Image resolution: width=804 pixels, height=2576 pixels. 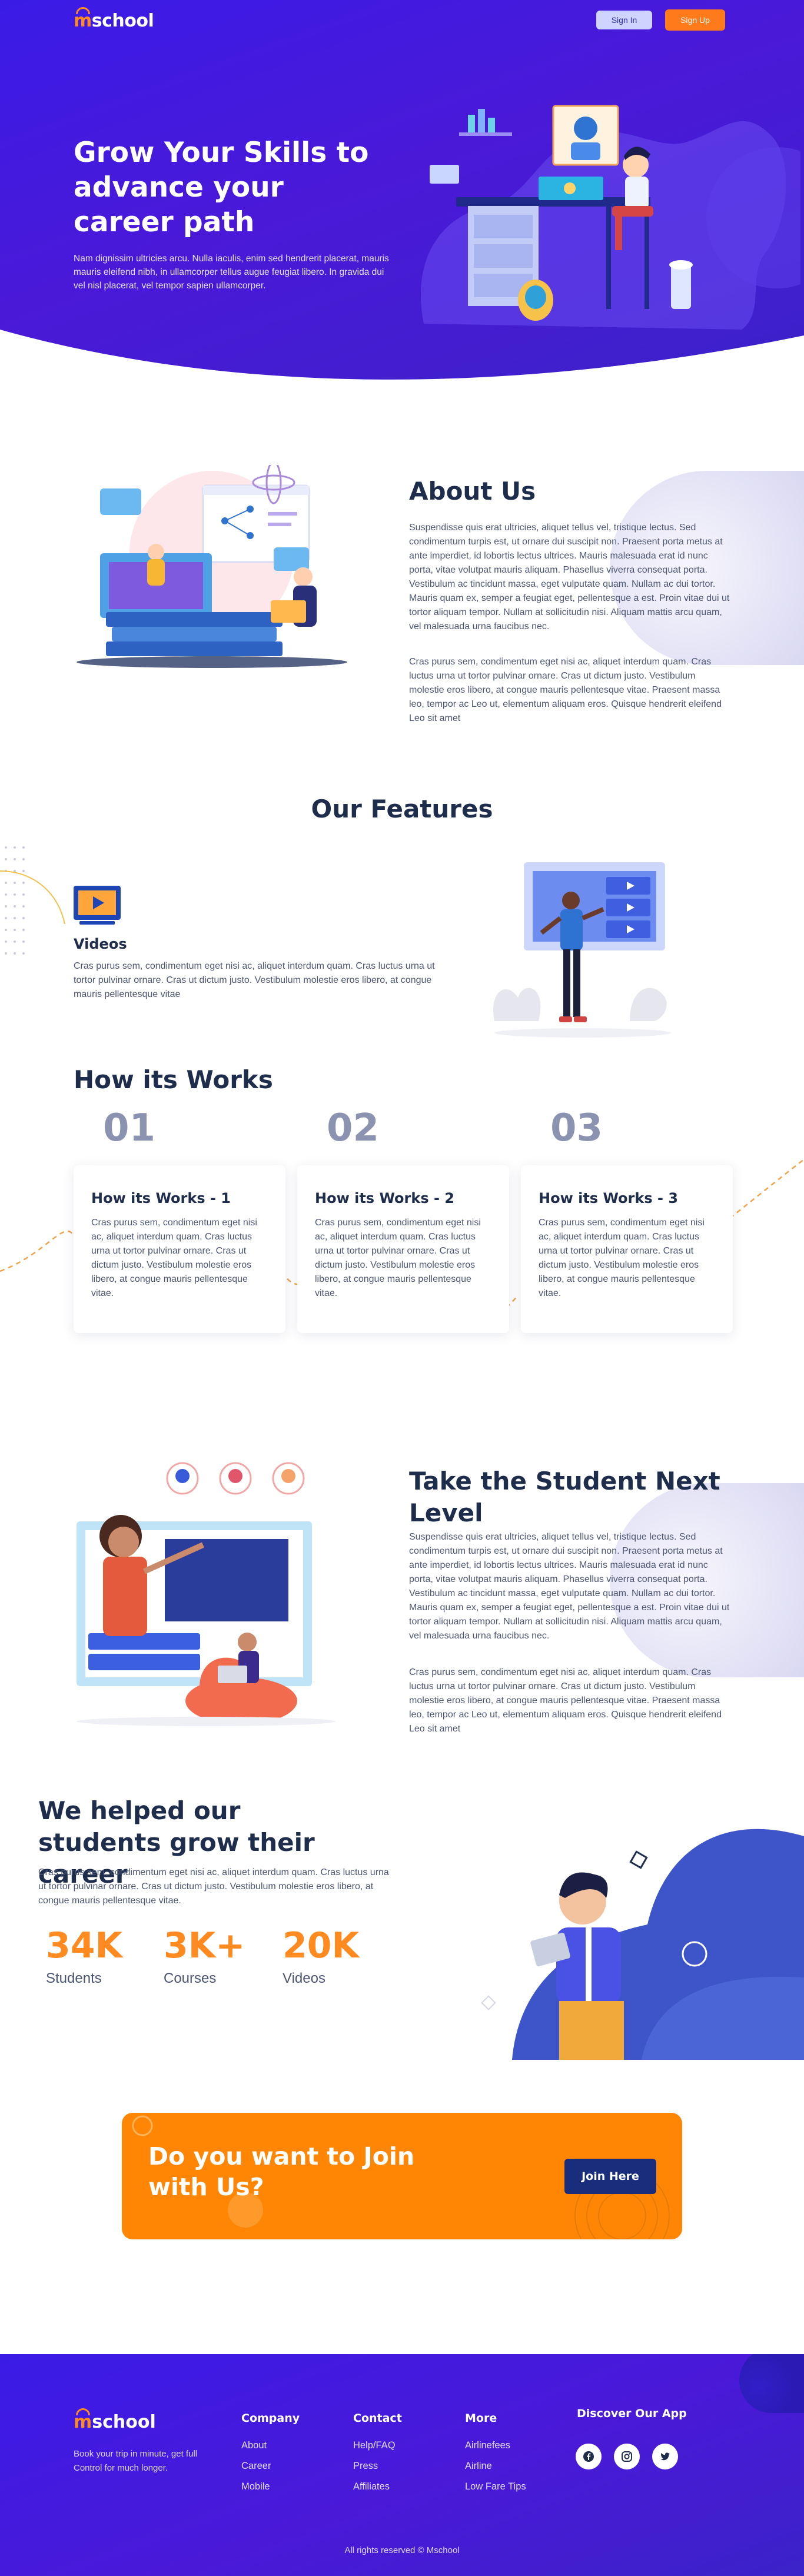 I want to click on decorative-circle, so click(x=771, y=2383).